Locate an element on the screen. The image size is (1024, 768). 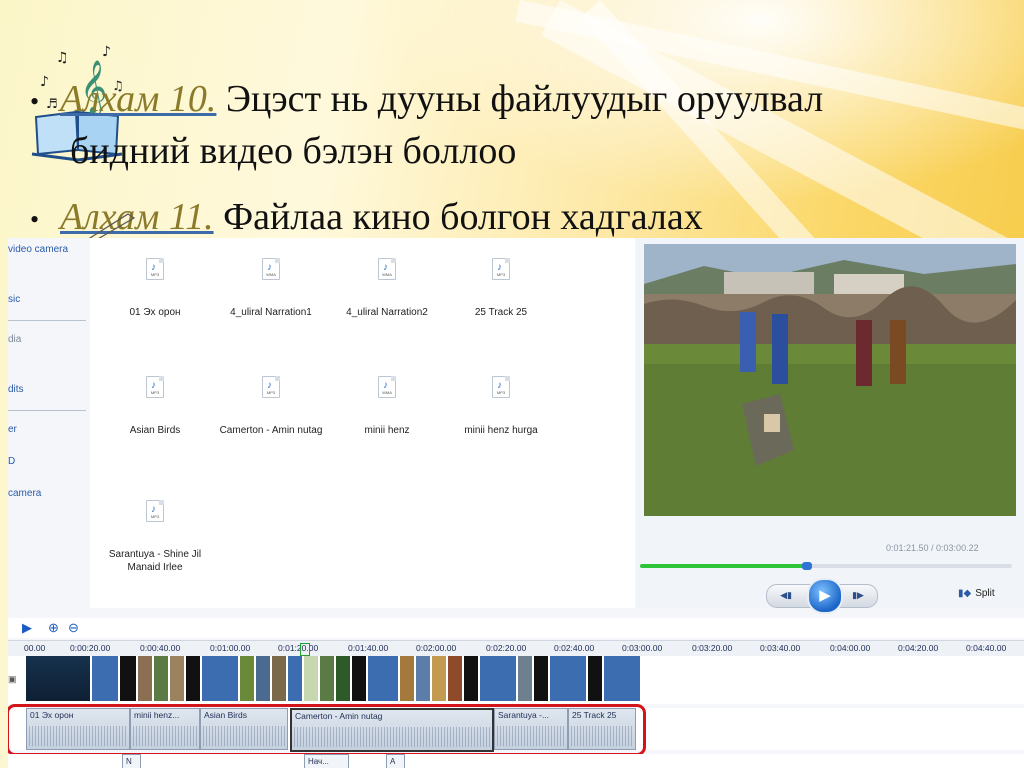
split-label: Split is located at coordinates (985, 593).